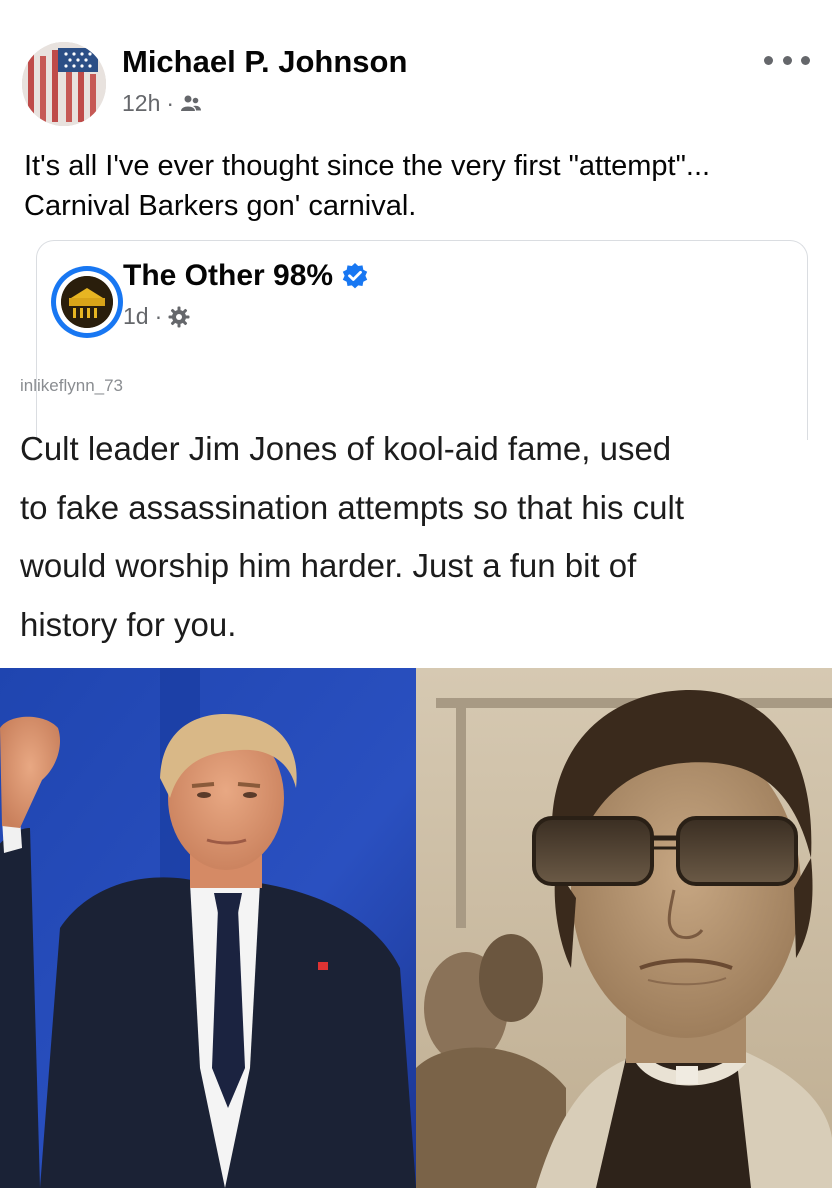 Image resolution: width=832 pixels, height=1200 pixels. Describe the element at coordinates (72, 385) in the screenshot. I see `meme-username: inlikeflynn_73` at that location.